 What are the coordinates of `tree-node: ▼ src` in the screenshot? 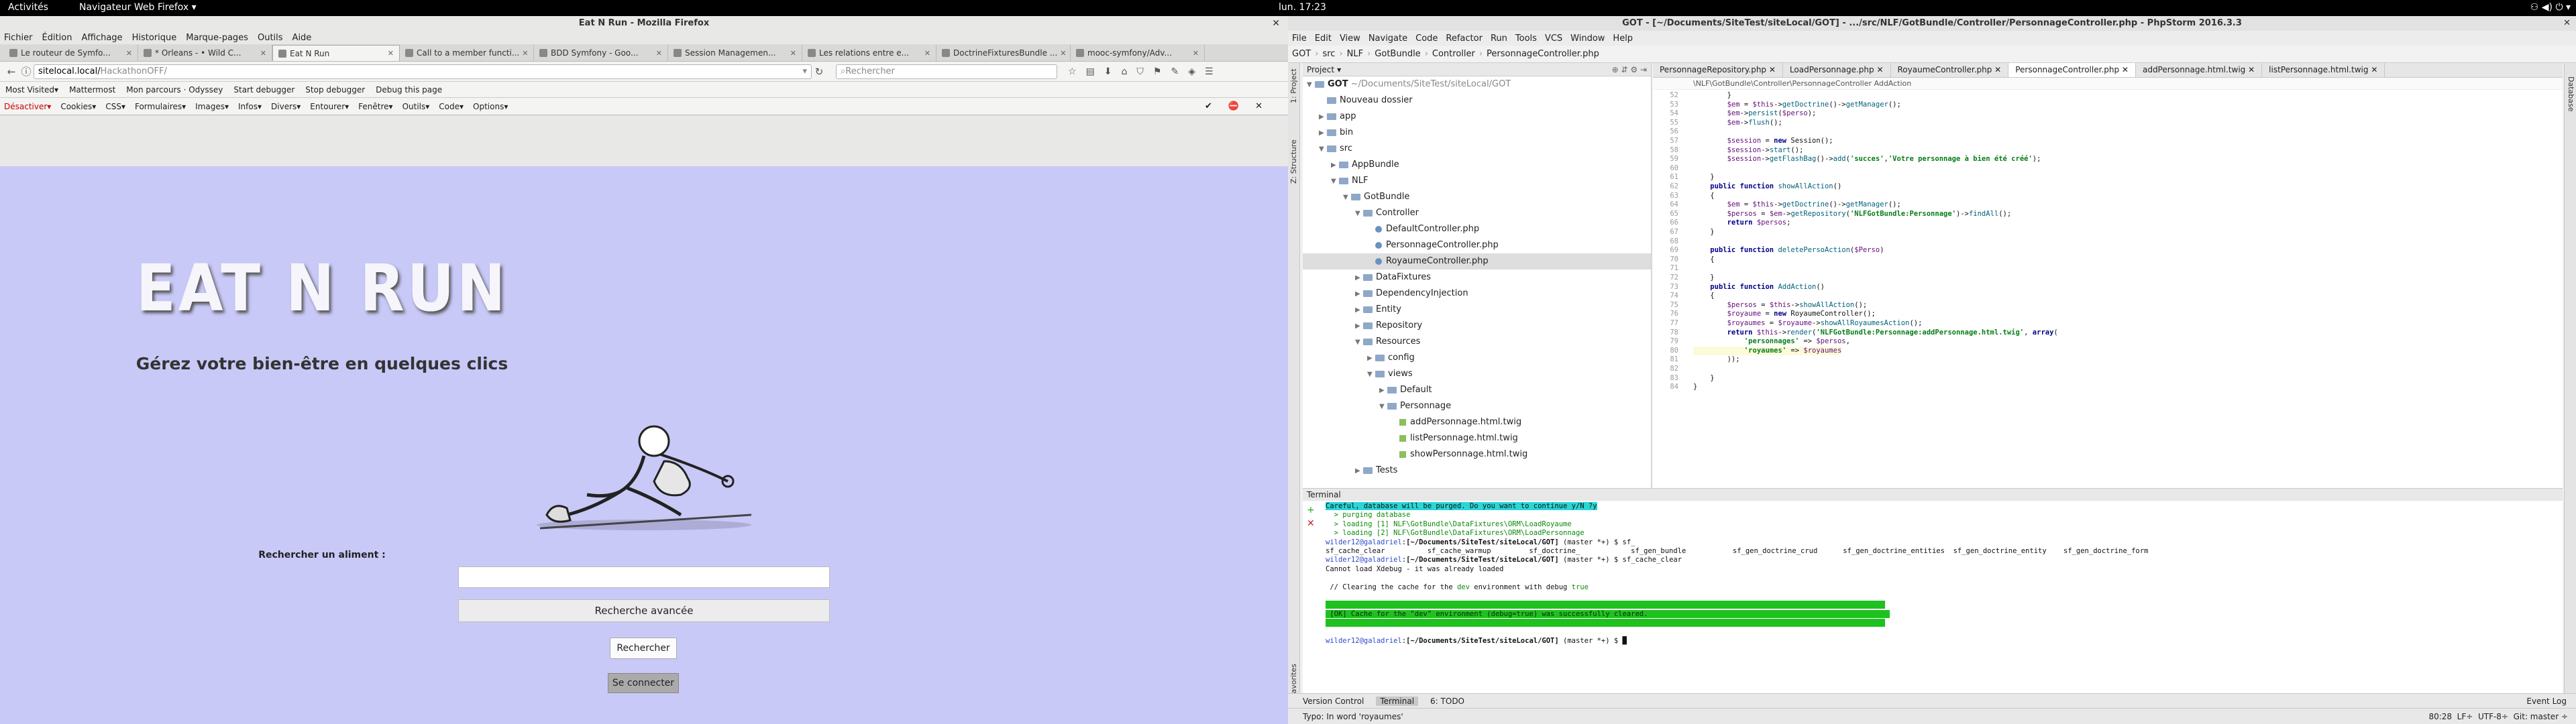 It's located at (1477, 149).